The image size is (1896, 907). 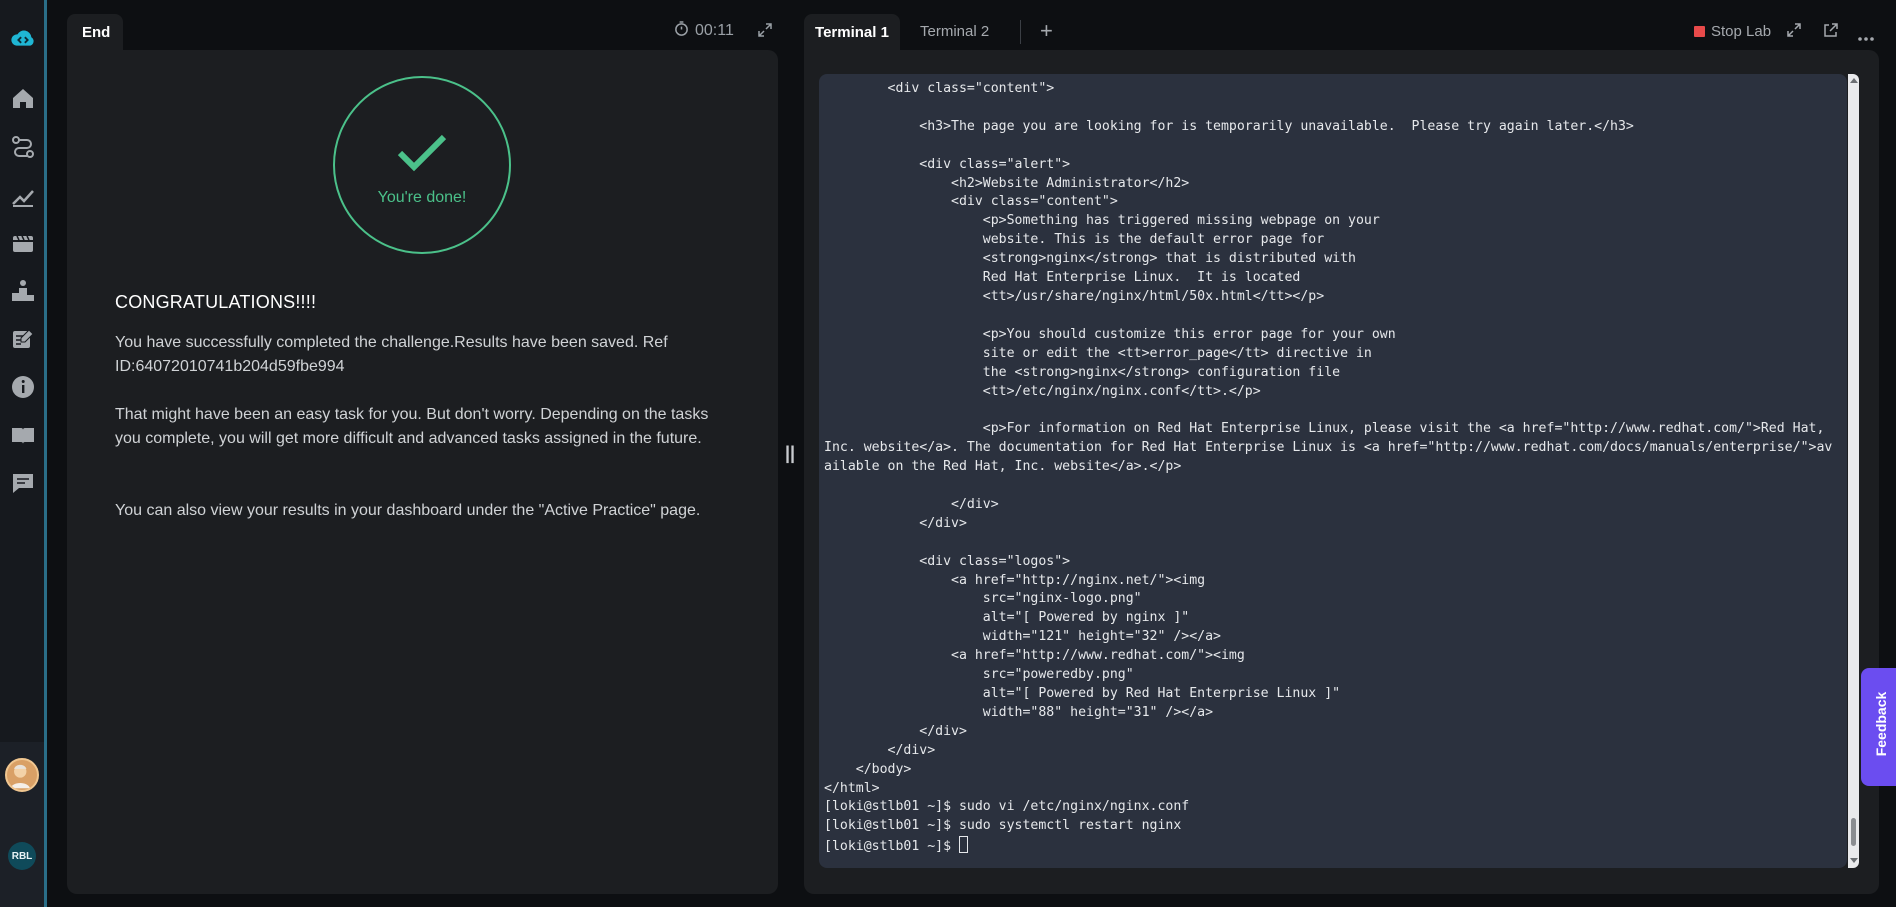 What do you see at coordinates (22, 453) in the screenshot?
I see `sidebar: RBL` at bounding box center [22, 453].